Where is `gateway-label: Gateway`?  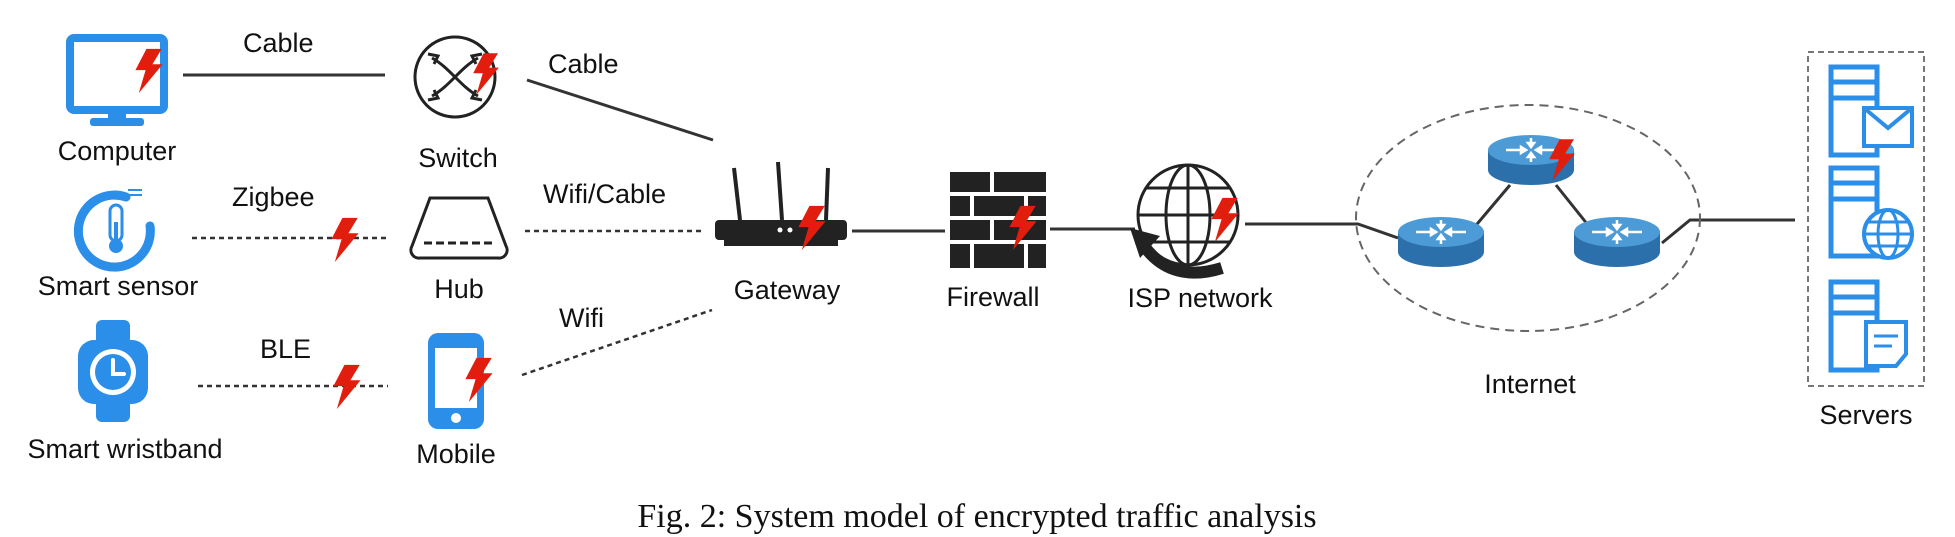 gateway-label: Gateway is located at coordinates (787, 290).